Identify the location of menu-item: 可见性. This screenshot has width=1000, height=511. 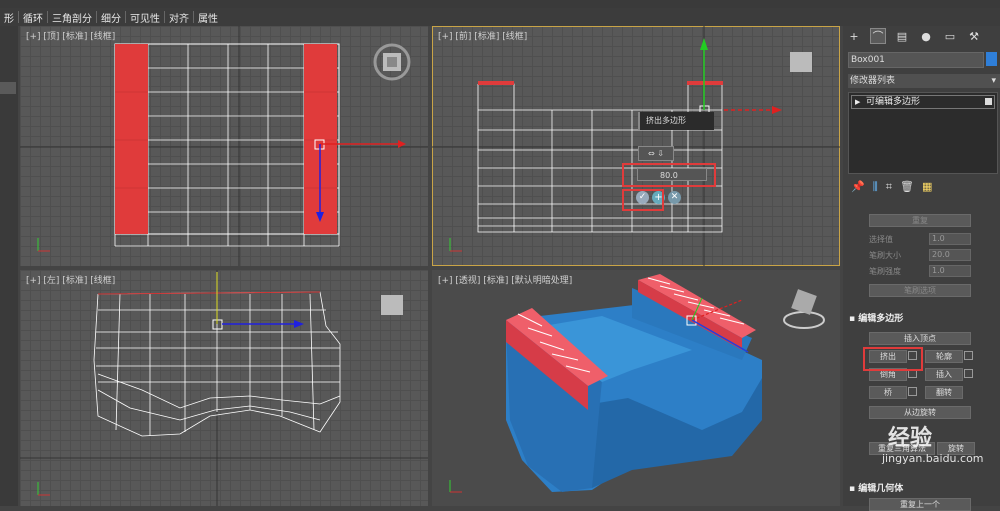
(145, 17).